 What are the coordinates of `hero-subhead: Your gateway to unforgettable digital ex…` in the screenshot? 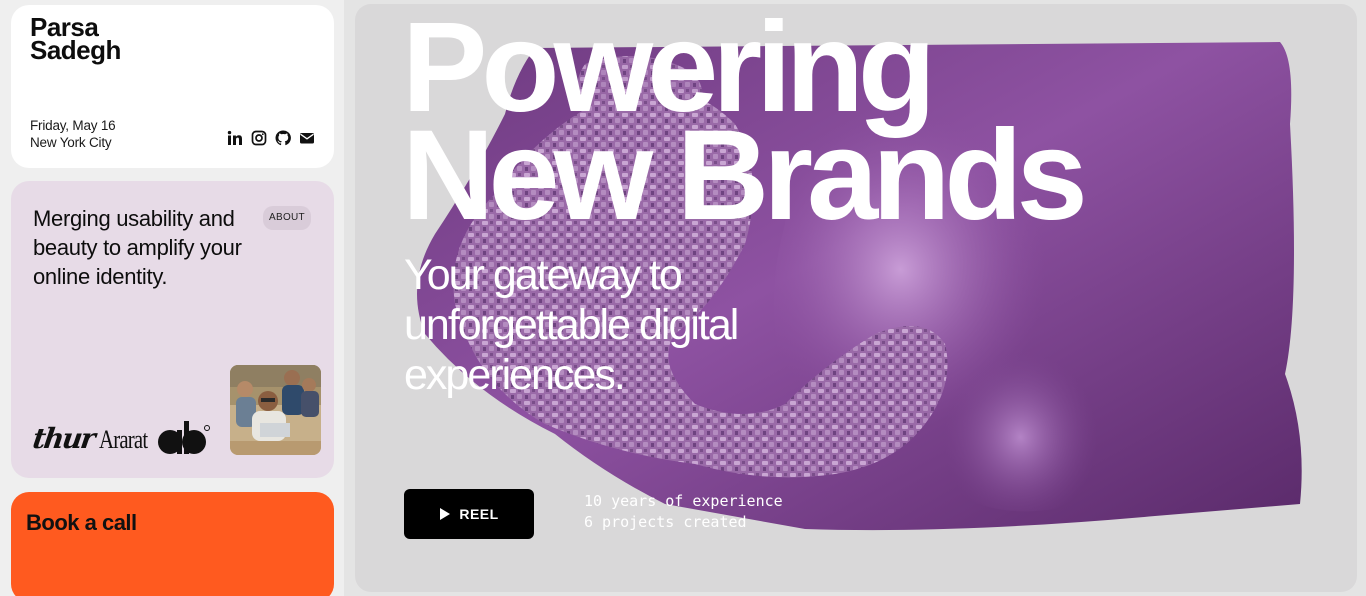 It's located at (571, 325).